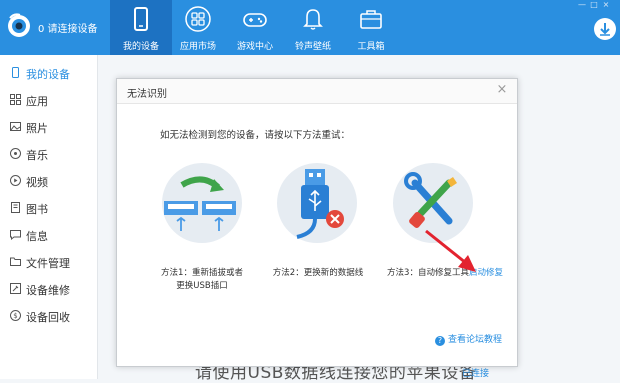  I want to click on app-logo-icon, so click(19, 25).